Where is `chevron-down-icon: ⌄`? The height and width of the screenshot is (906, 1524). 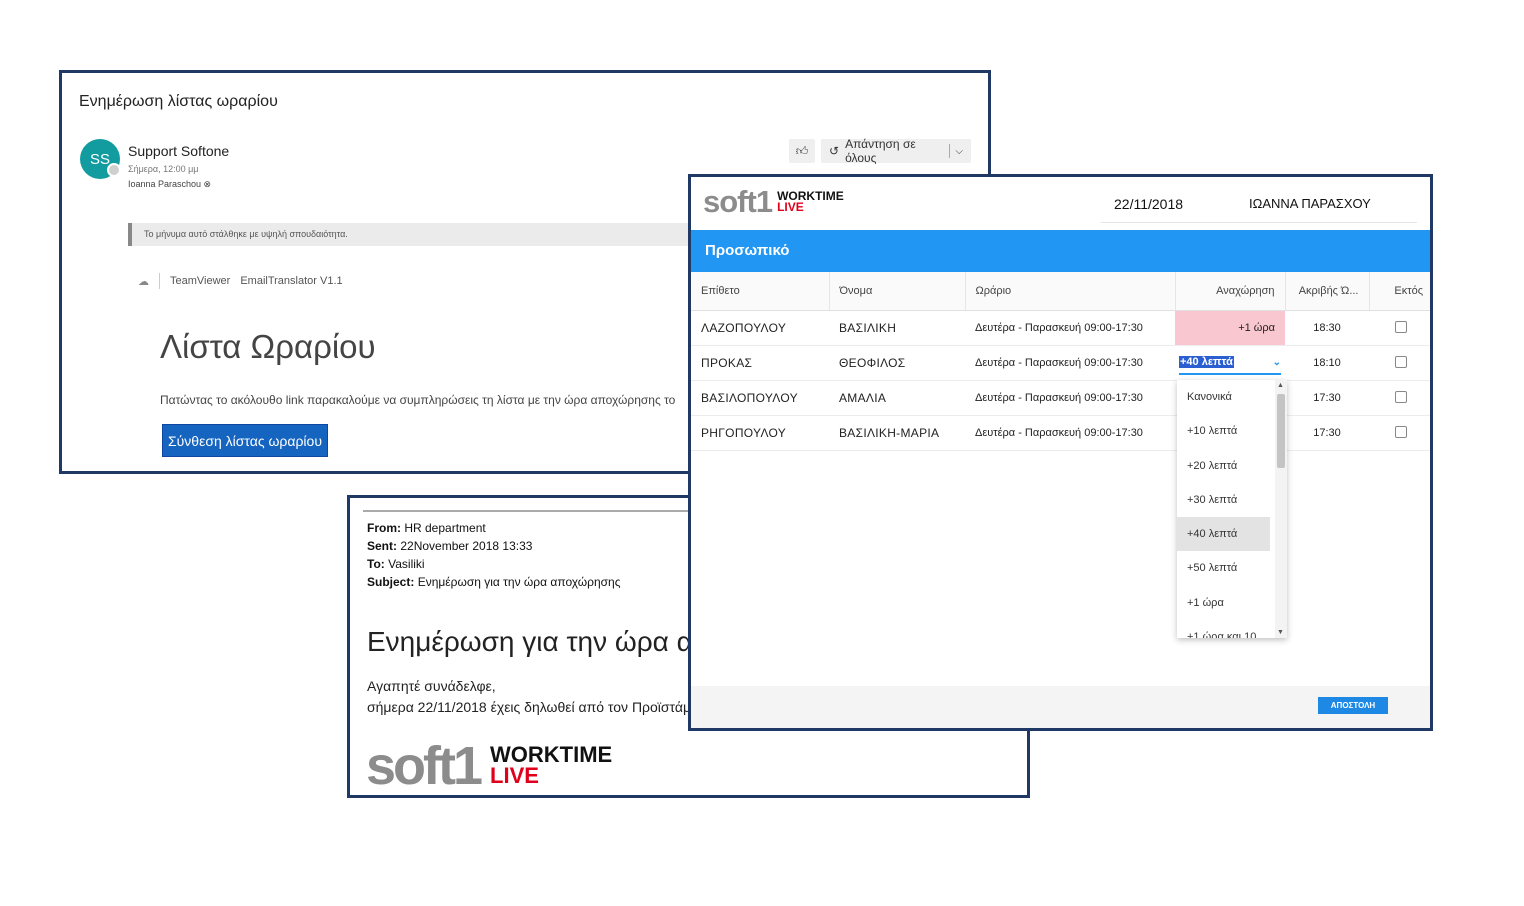
chevron-down-icon: ⌄ is located at coordinates (1277, 362).